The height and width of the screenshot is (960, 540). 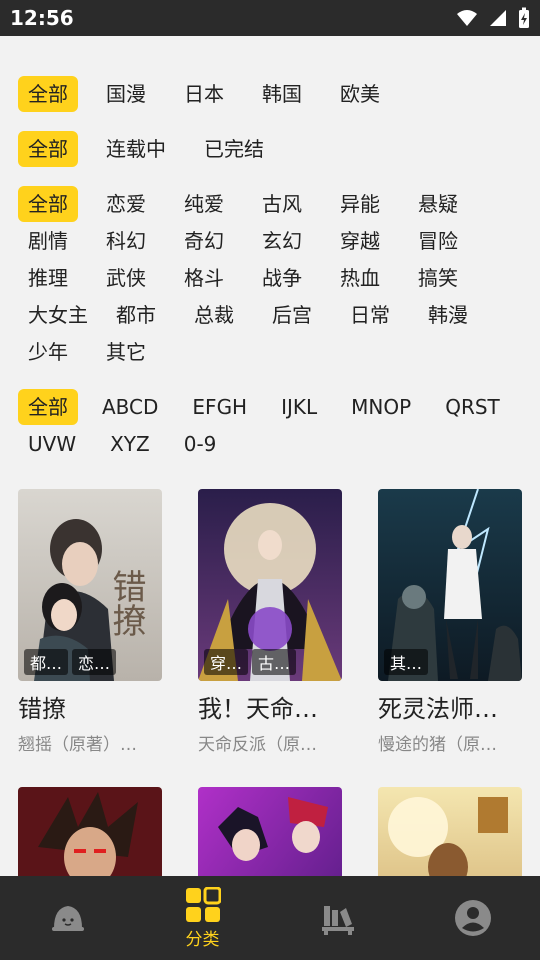 I want to click on nav-bookshelf, so click(x=337, y=918).